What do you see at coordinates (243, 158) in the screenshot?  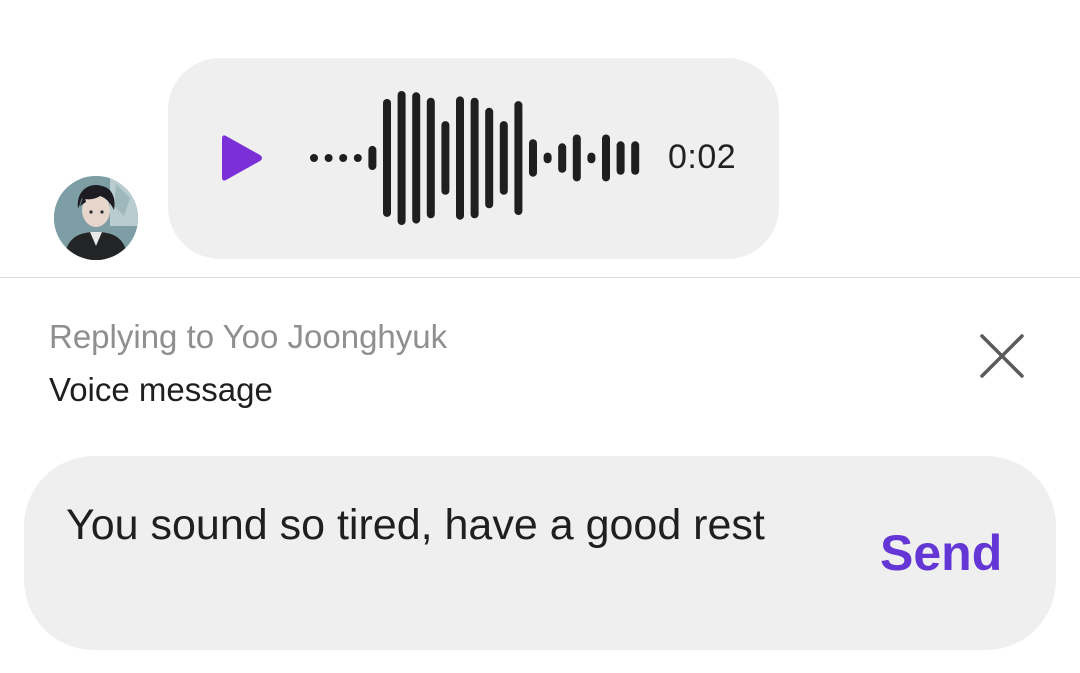 I see `play-icon` at bounding box center [243, 158].